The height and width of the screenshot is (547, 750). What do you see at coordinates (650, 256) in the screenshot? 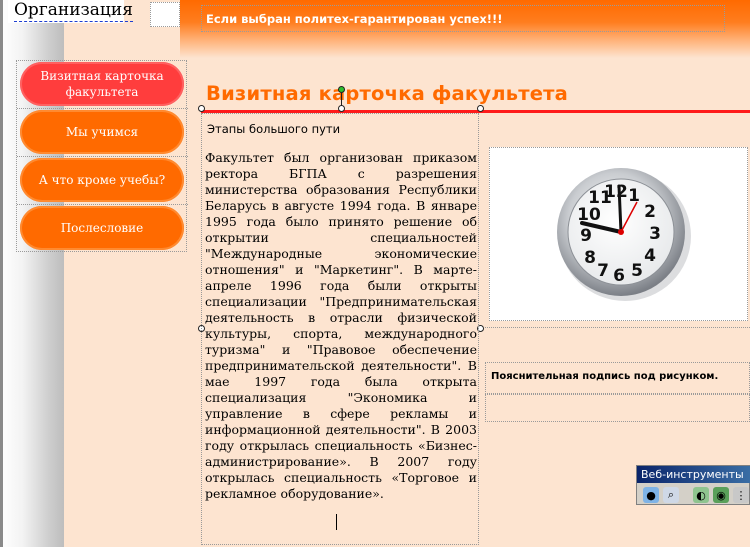
I see `svg-text: 4` at bounding box center [650, 256].